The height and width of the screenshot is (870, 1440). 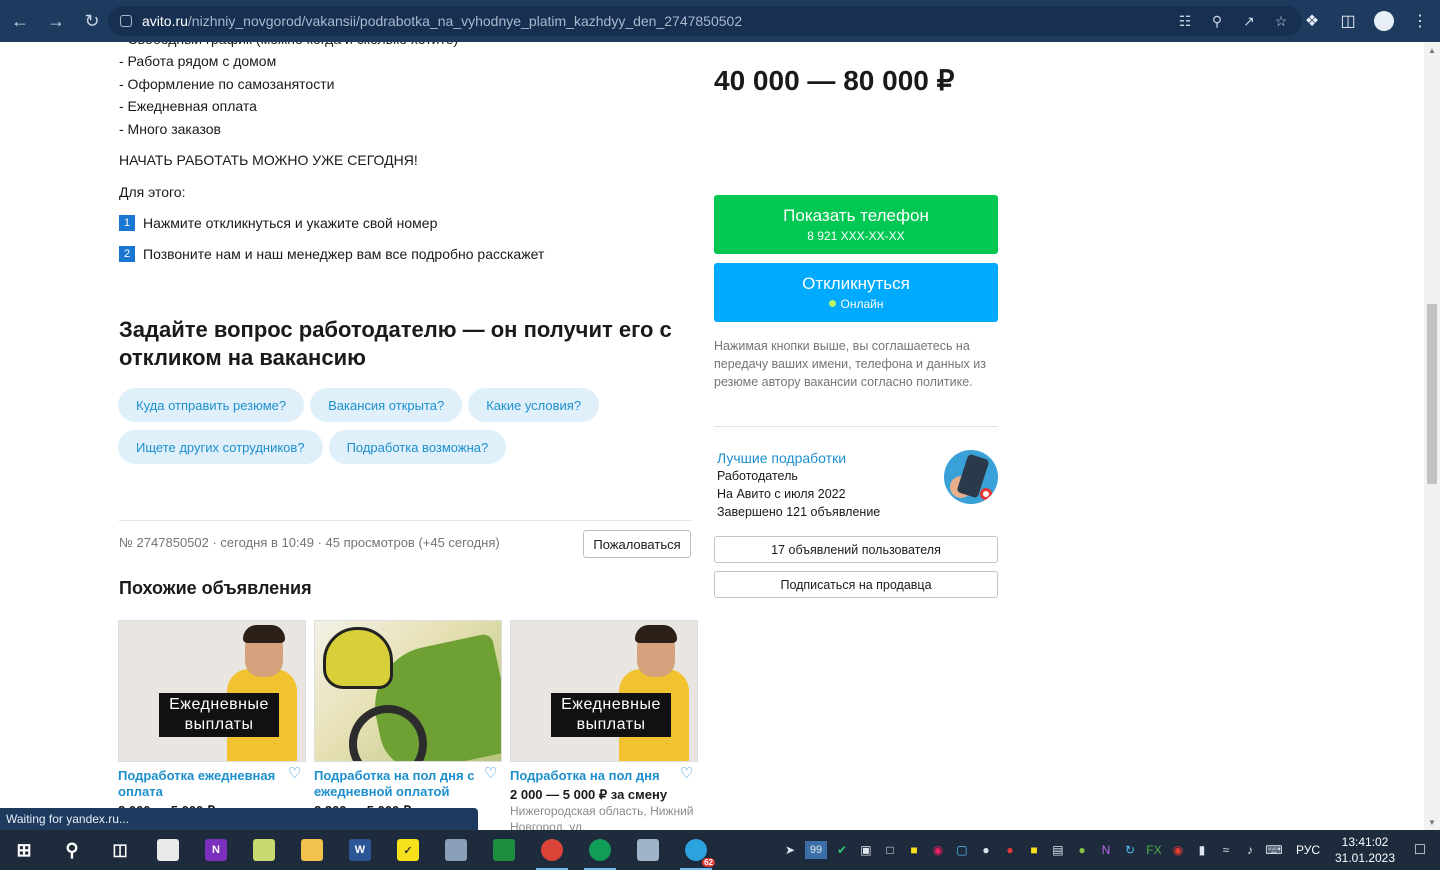 What do you see at coordinates (170, 128) in the screenshot?
I see `description-bullet: - Много заказов` at bounding box center [170, 128].